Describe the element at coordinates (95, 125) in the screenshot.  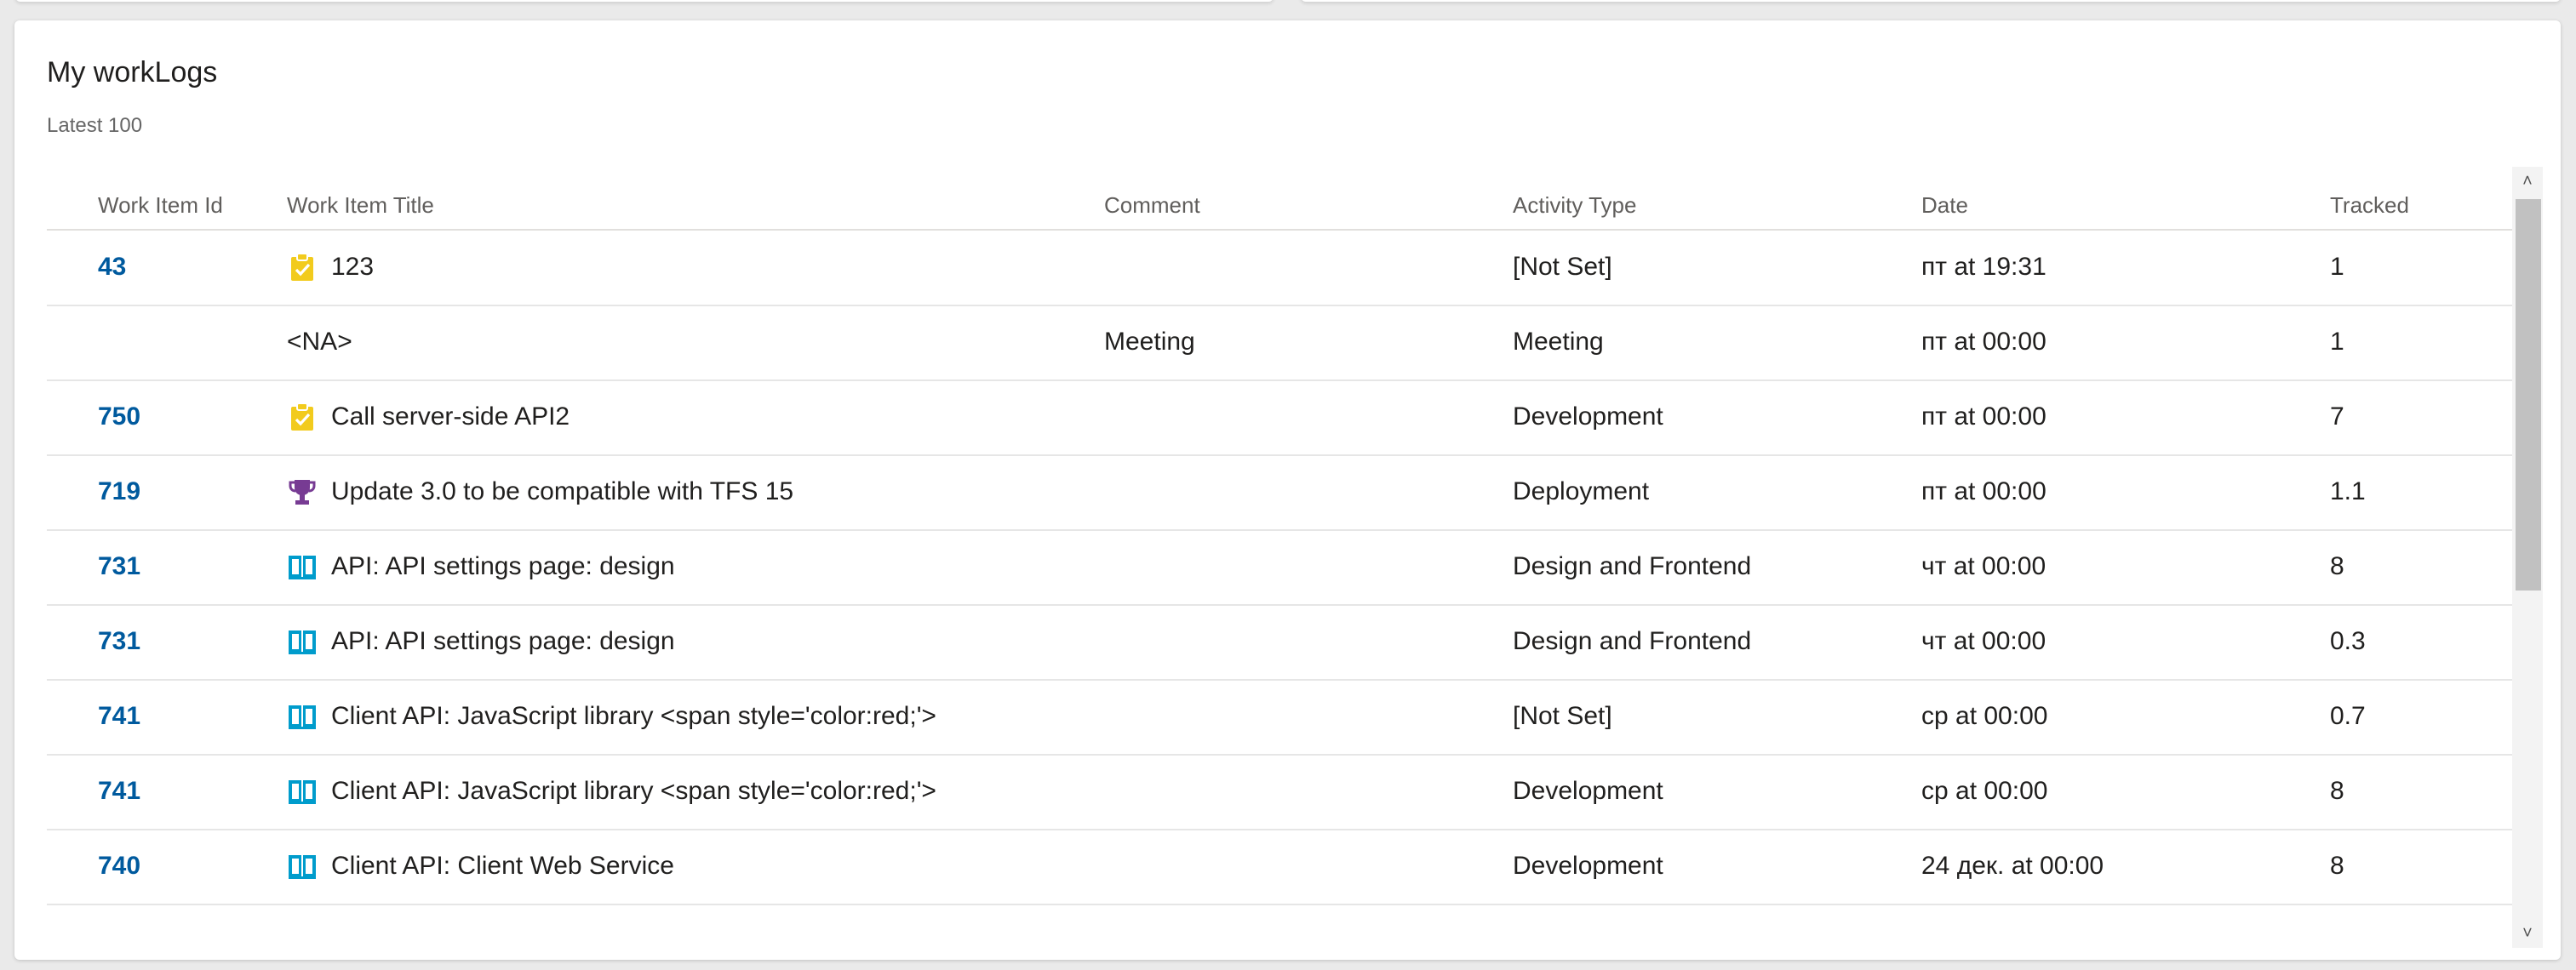
I see `widget-subtitle: Latest 100` at that location.